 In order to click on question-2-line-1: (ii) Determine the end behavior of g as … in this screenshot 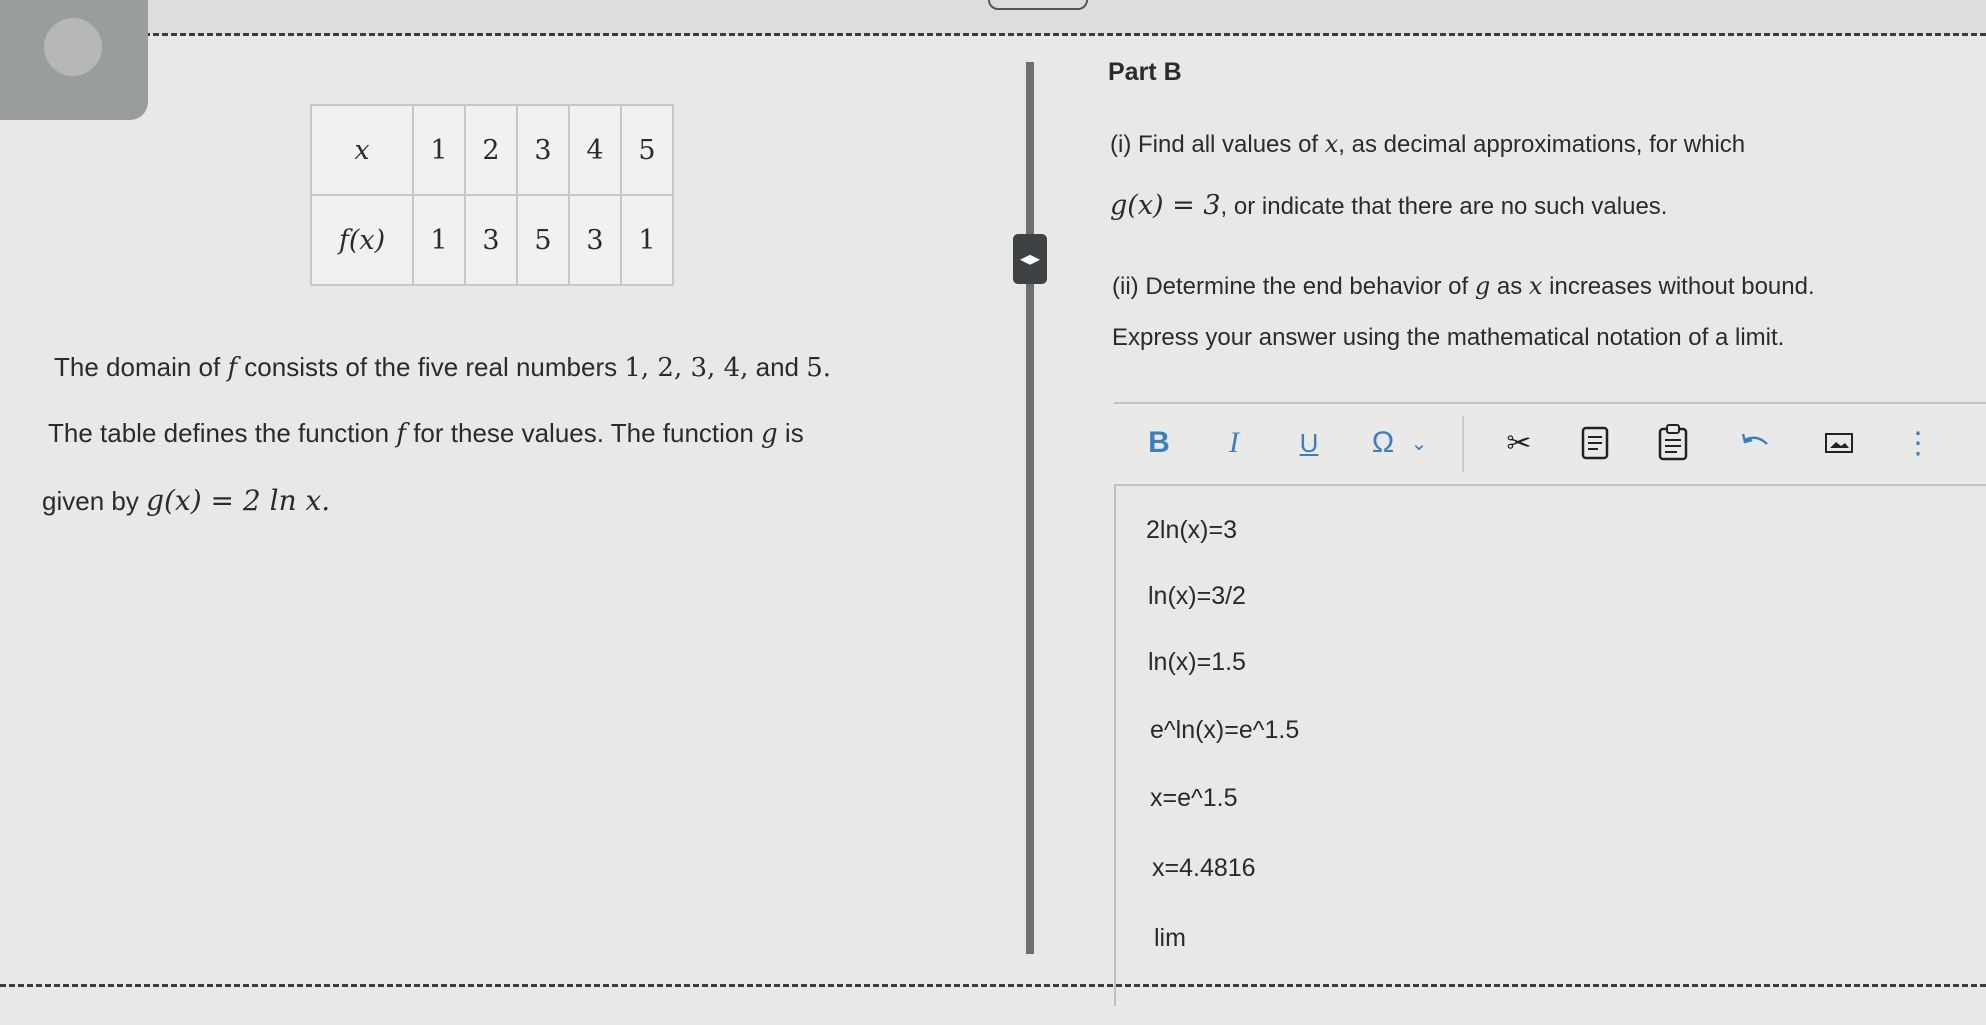, I will do `click(1463, 286)`.